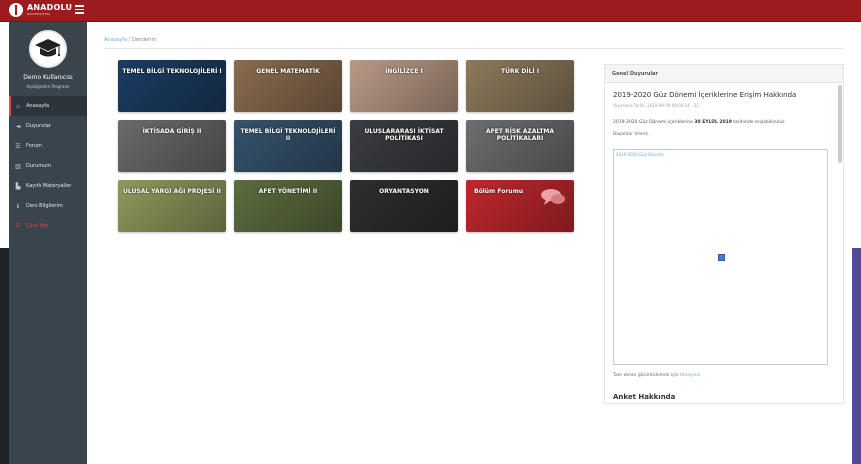  Describe the element at coordinates (288, 135) in the screenshot. I see `course-card-title: TEMEL BİLGİ TEKNOLOJİLERİ II` at that location.